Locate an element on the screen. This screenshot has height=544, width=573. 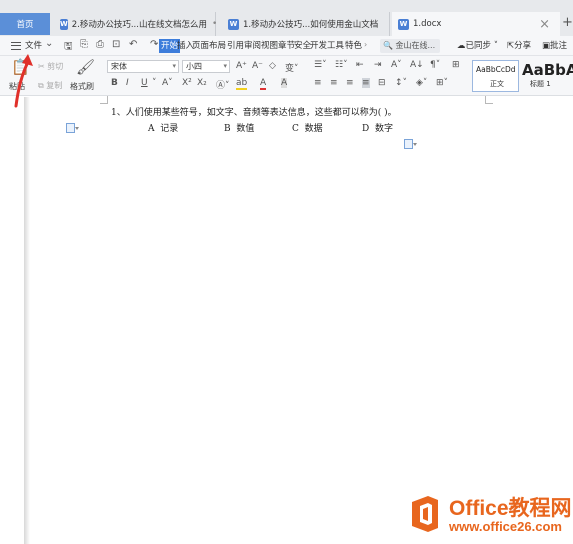
tab-home: 首页 is located at coordinates (25, 24).